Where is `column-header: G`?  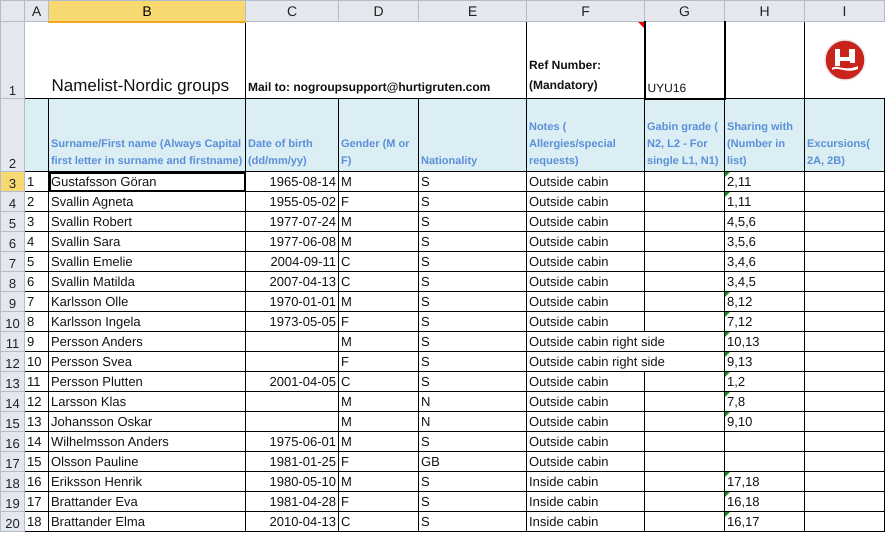 column-header: G is located at coordinates (684, 11).